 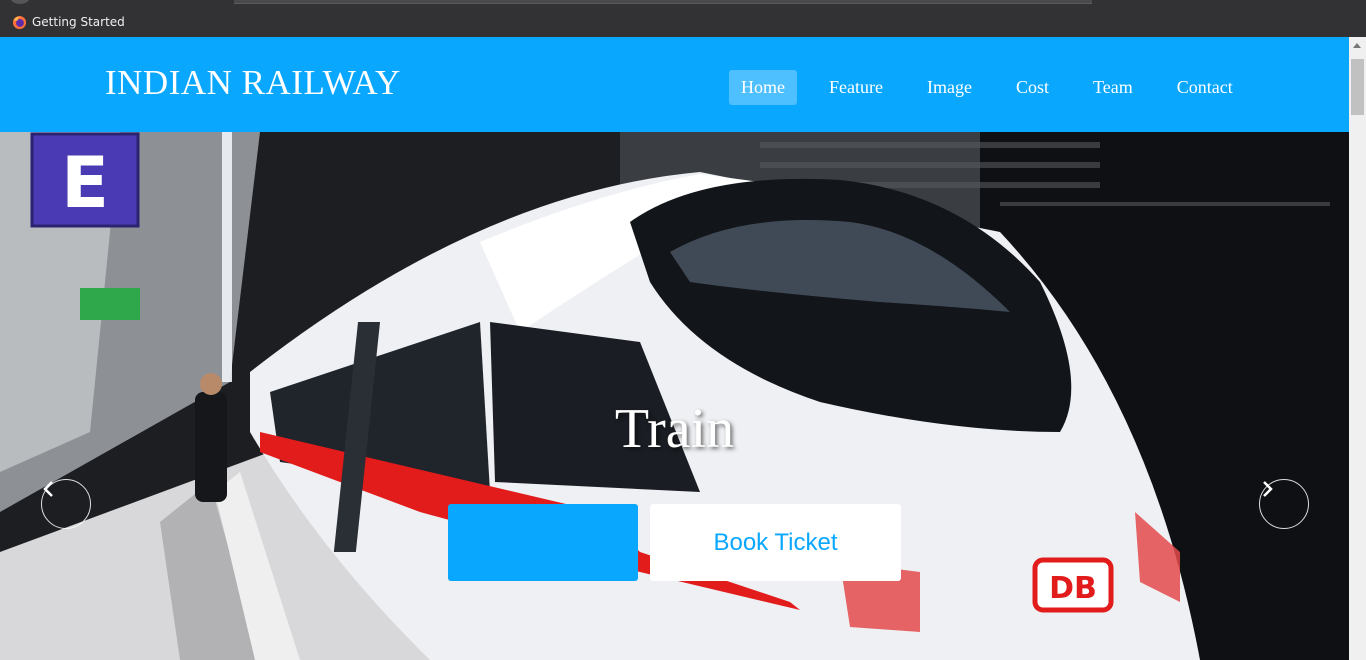 What do you see at coordinates (763, 87) in the screenshot?
I see `nav-item-home: Home` at bounding box center [763, 87].